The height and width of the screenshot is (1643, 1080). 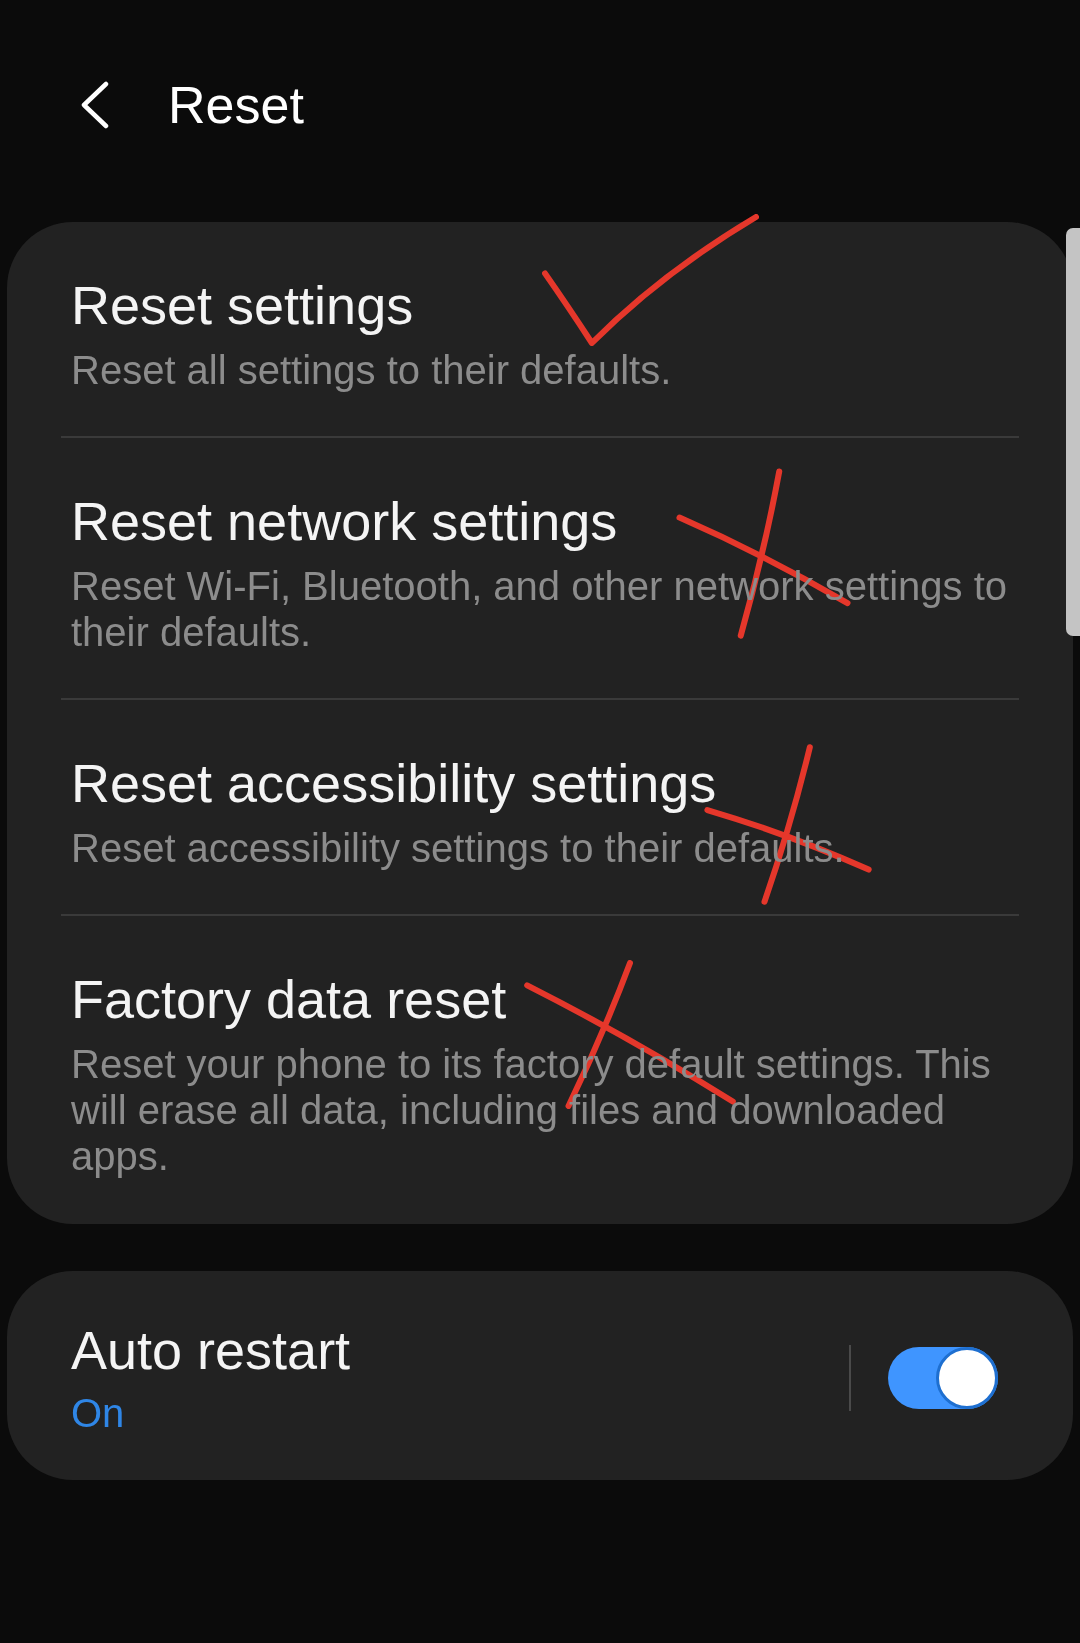 I want to click on back-button, so click(x=95, y=104).